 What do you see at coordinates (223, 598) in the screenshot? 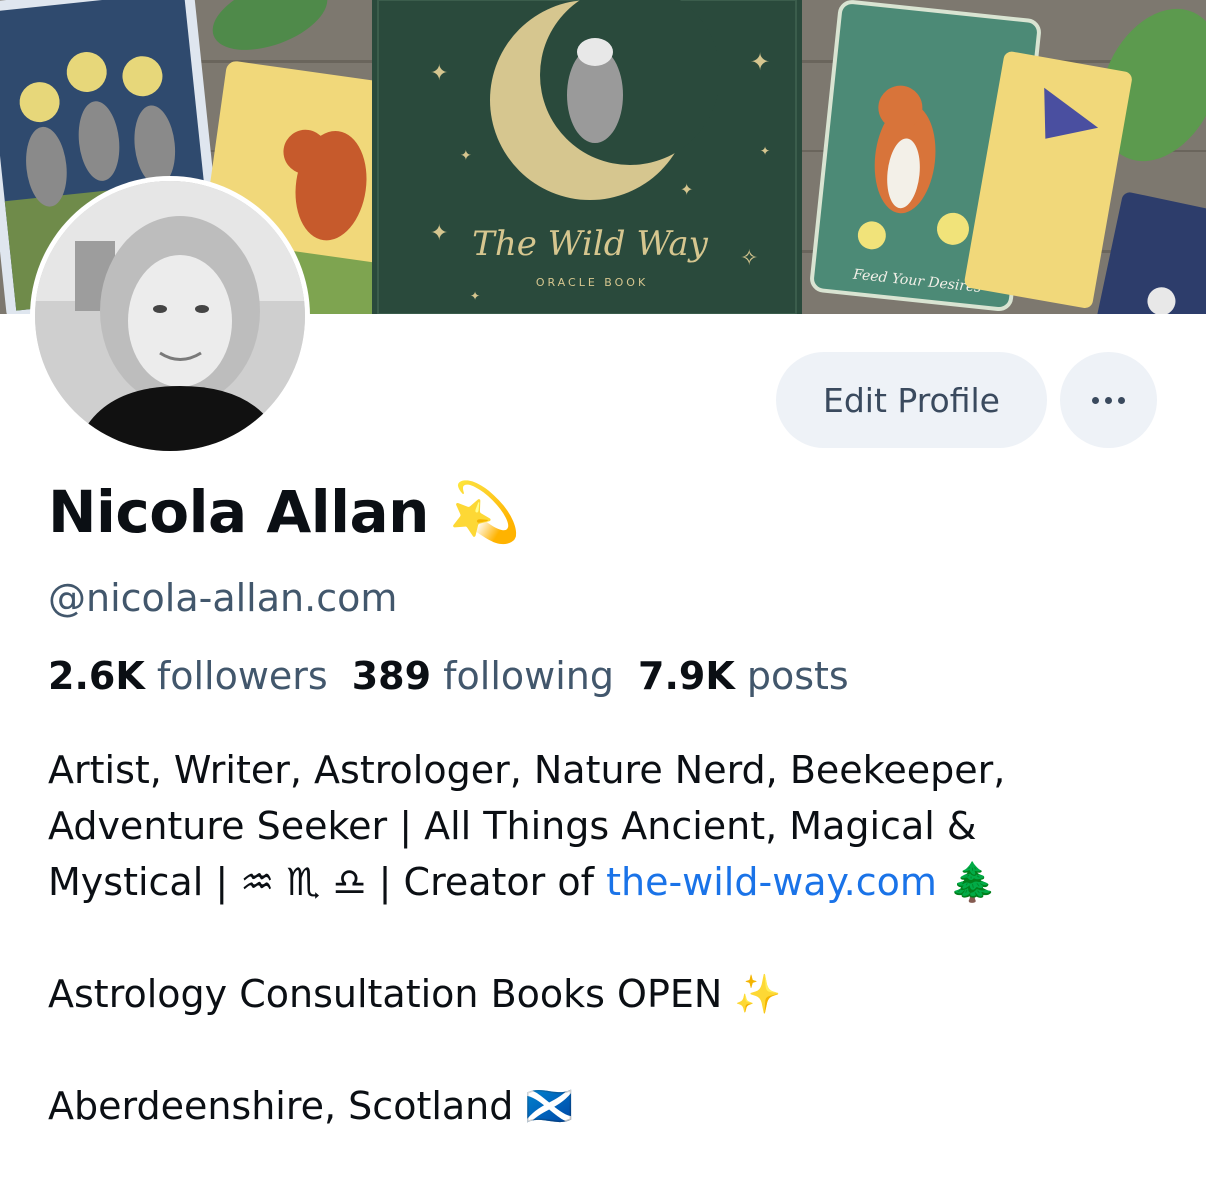
I see `profile-handle: @nicola-allan.com` at bounding box center [223, 598].